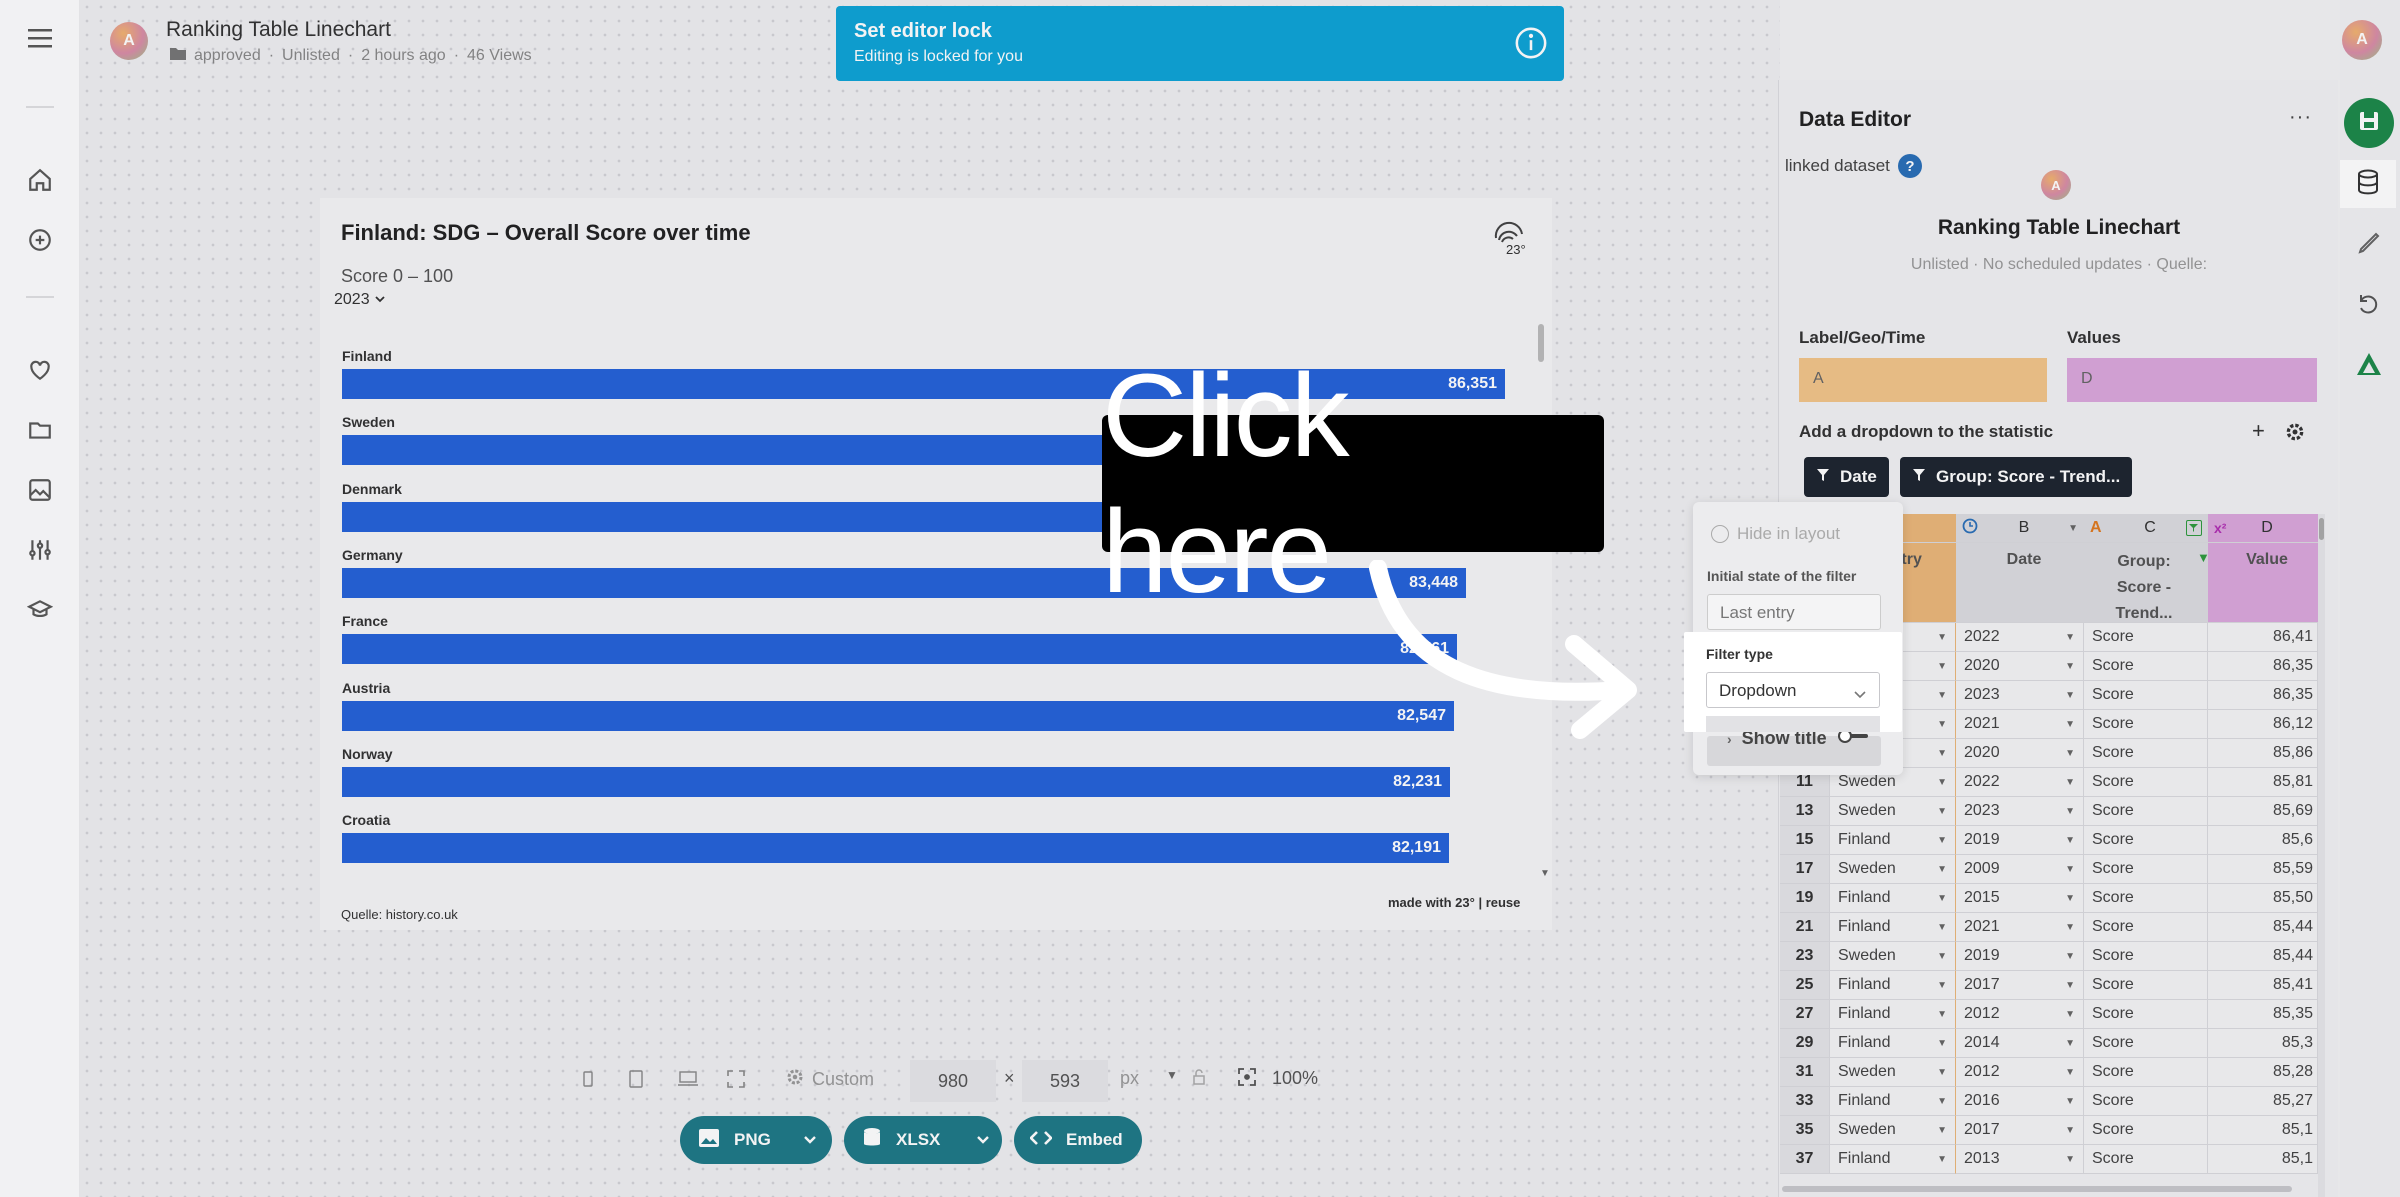 This screenshot has height=1197, width=2400. Describe the element at coordinates (1805, 1159) in the screenshot. I see `row-number: 37` at that location.